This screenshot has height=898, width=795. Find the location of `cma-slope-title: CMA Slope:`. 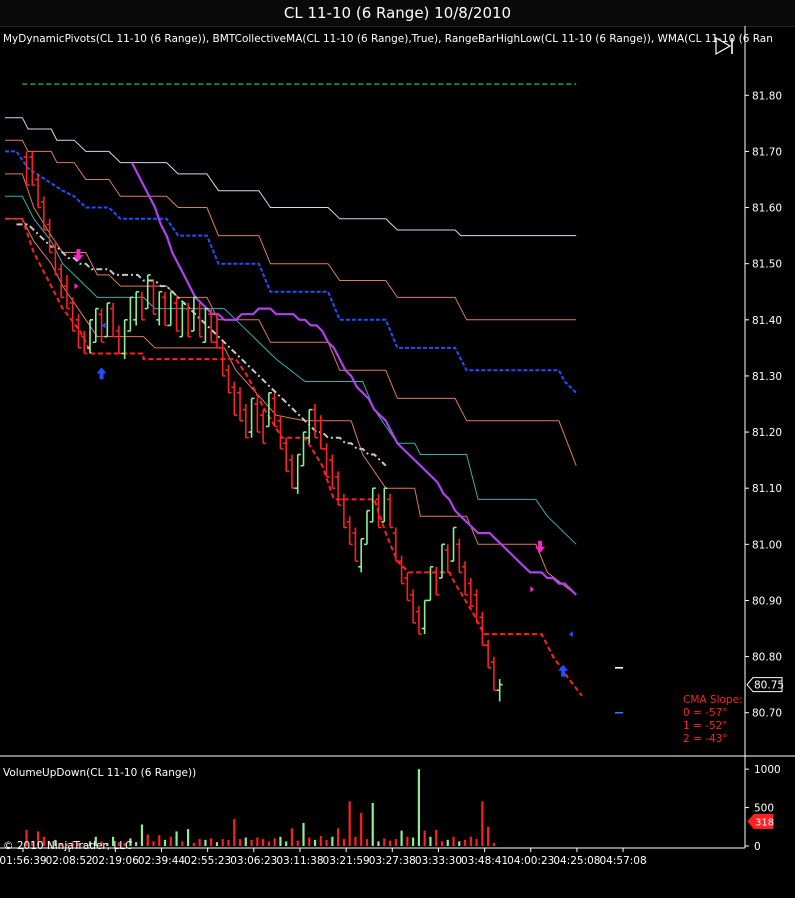

cma-slope-title: CMA Slope: is located at coordinates (713, 700).